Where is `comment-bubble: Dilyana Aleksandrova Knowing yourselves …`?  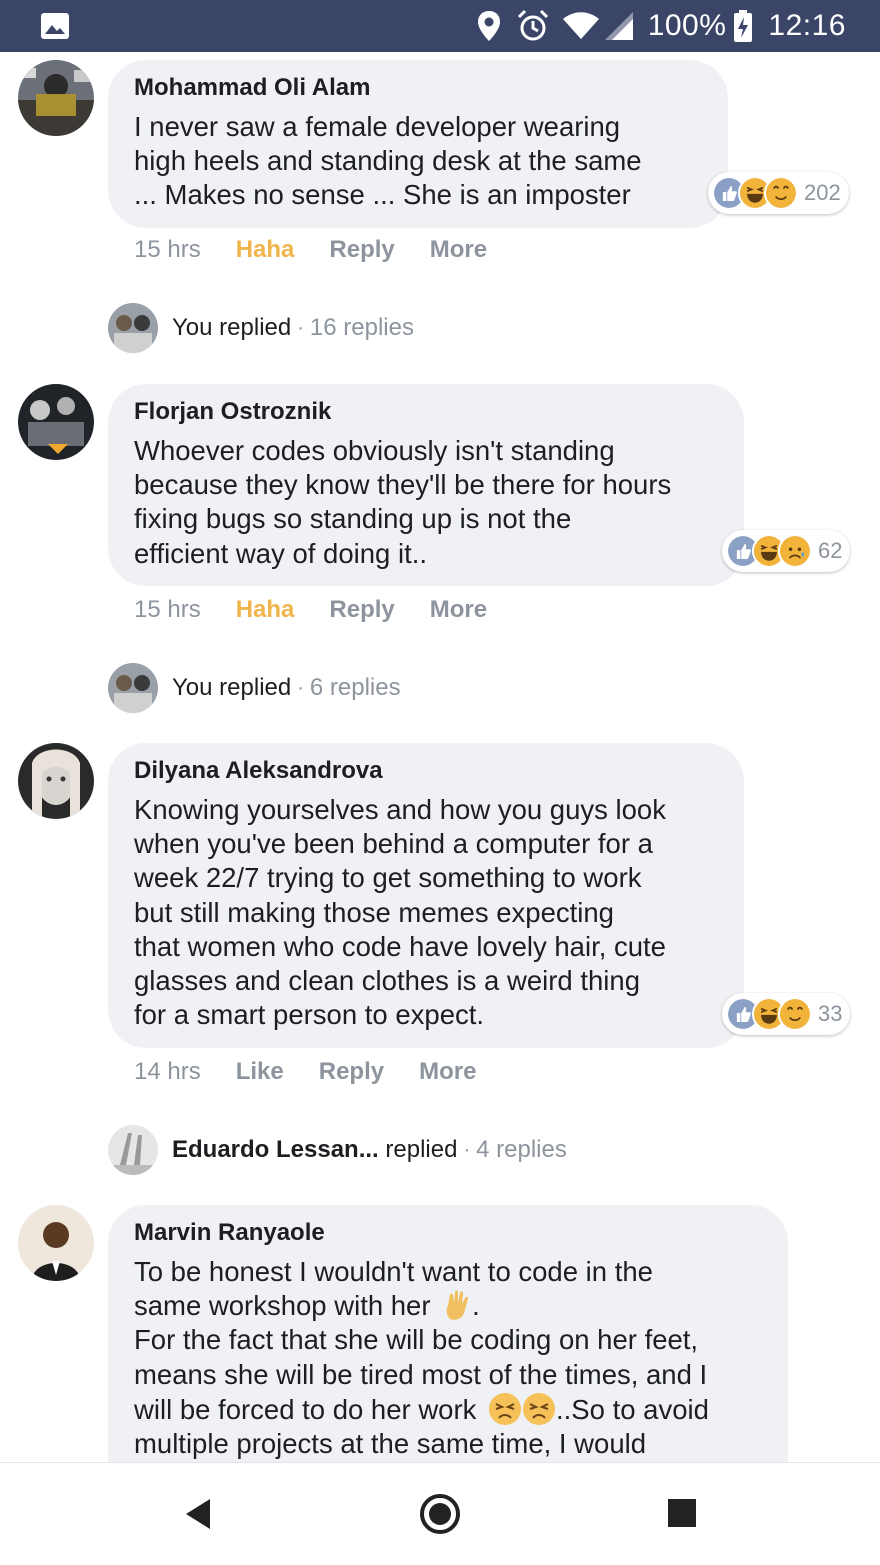
comment-bubble: Dilyana Aleksandrova Knowing yourselves … is located at coordinates (426, 895).